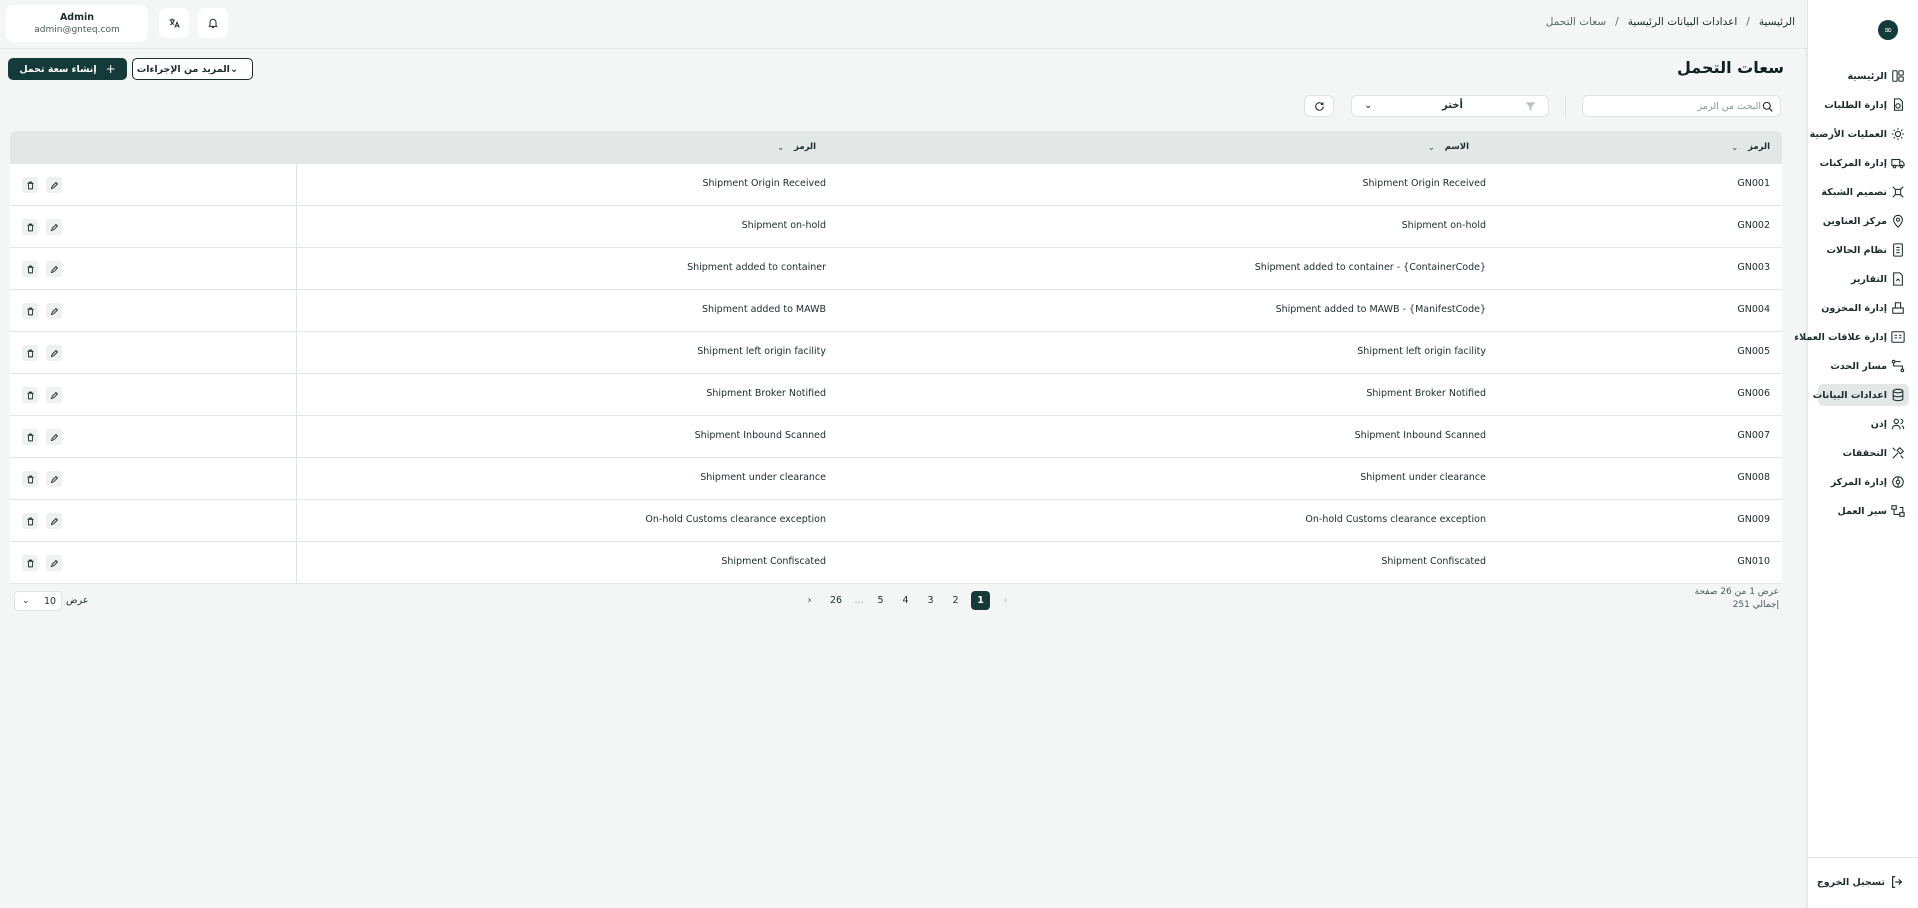 The height and width of the screenshot is (908, 1918). I want to click on sidebar-item: إدارة الطلبات, so click(1863, 105).